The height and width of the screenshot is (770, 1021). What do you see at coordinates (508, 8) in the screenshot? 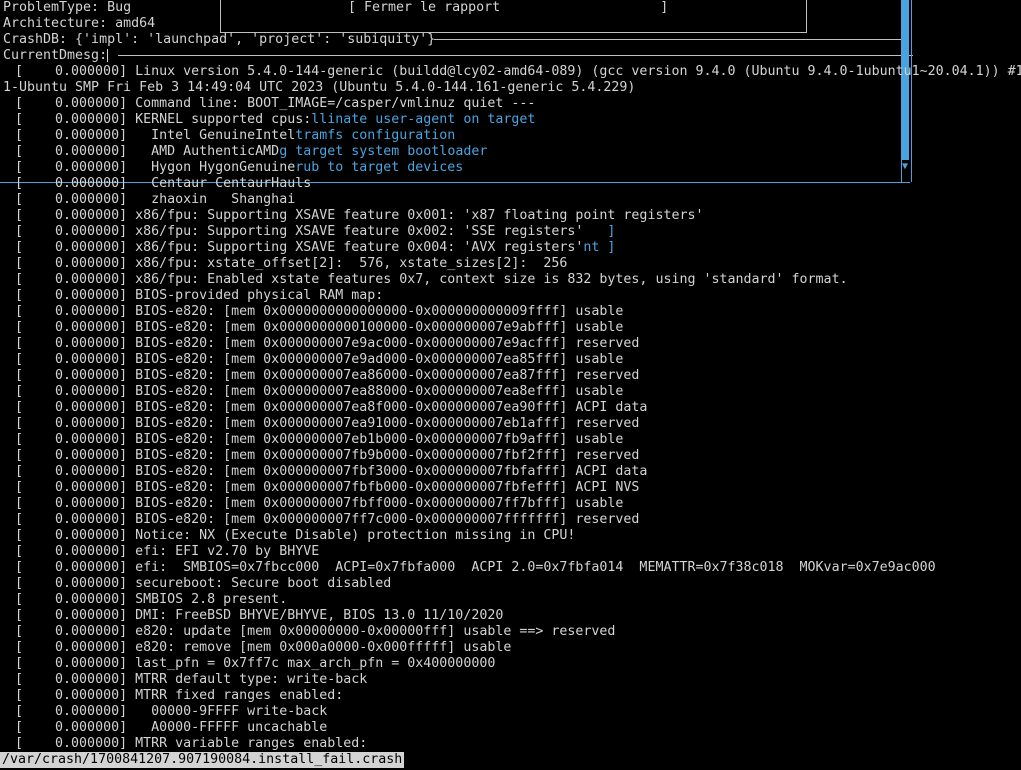
I see `close-report-button: [ Fermer le rapport ]` at bounding box center [508, 8].